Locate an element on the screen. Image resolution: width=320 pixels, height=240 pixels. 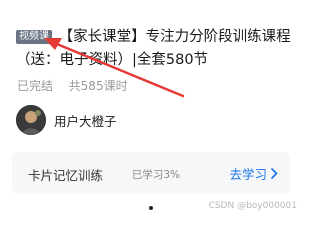
avatar is located at coordinates (31, 120).